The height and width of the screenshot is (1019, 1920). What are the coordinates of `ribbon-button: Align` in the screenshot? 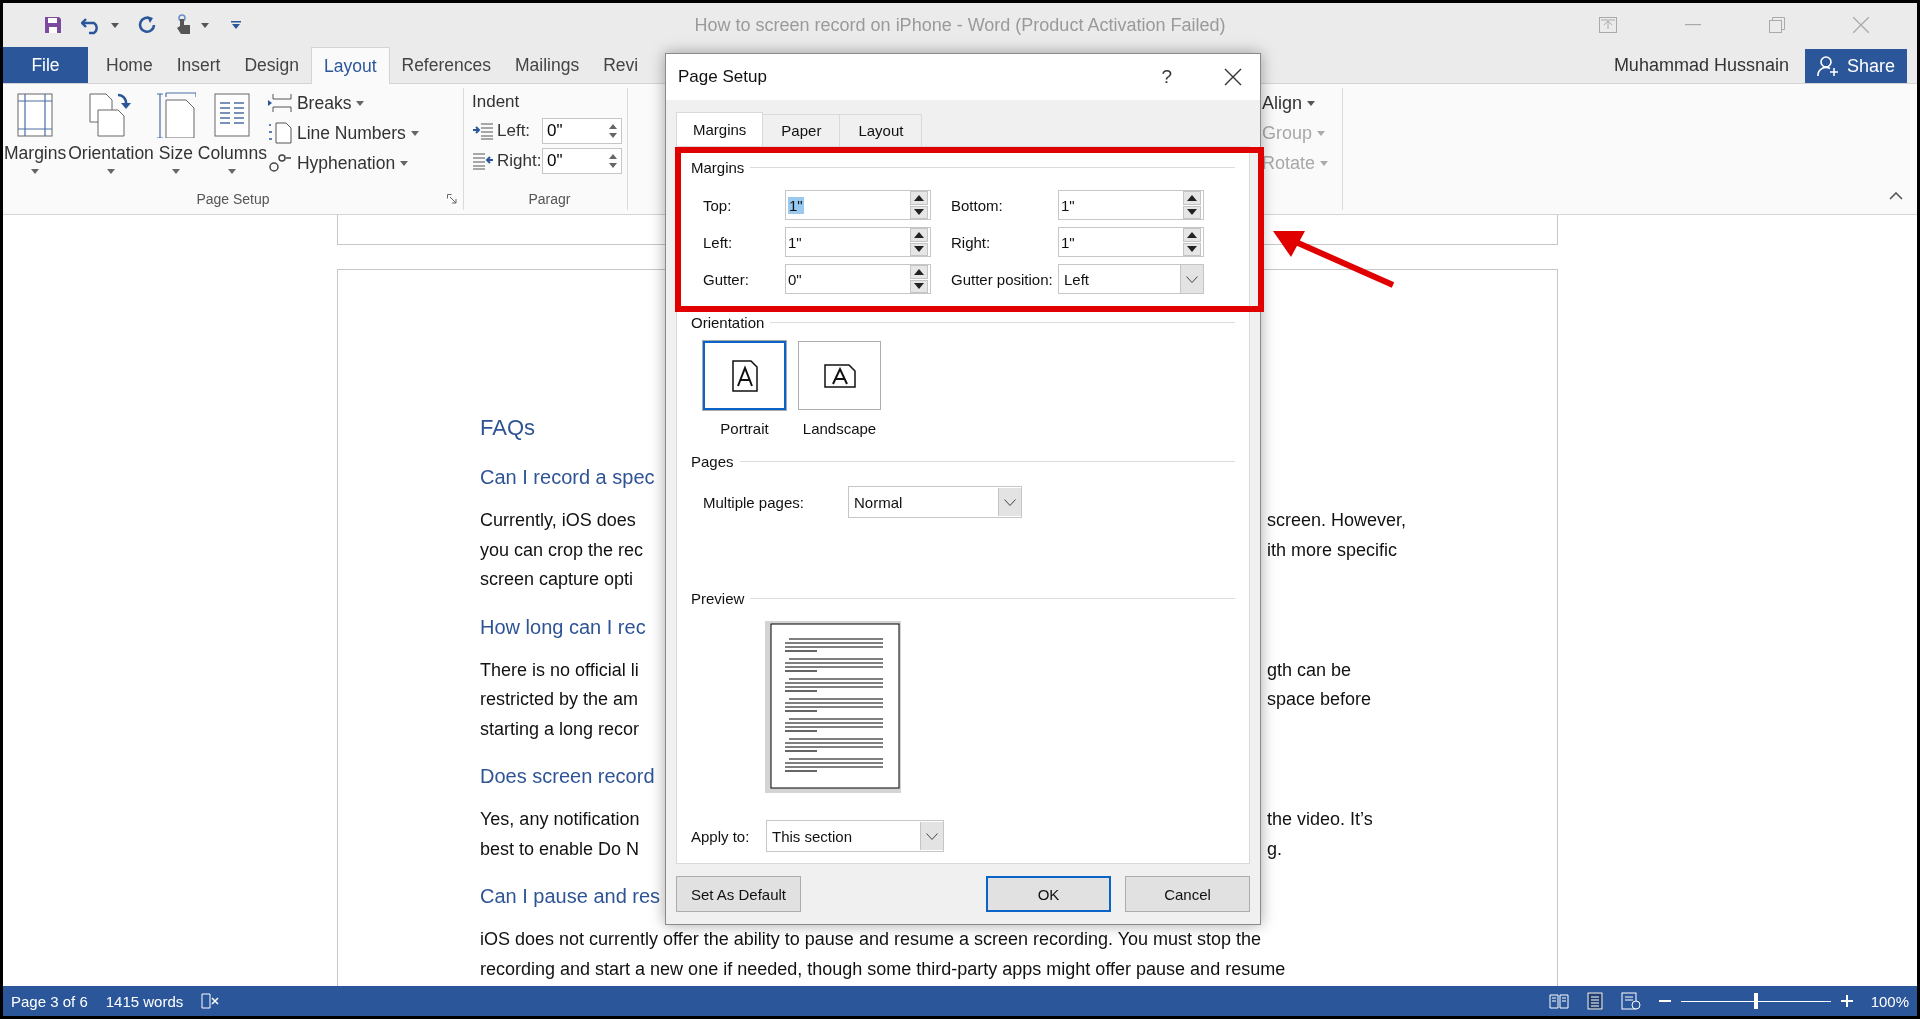 It's located at (1295, 103).